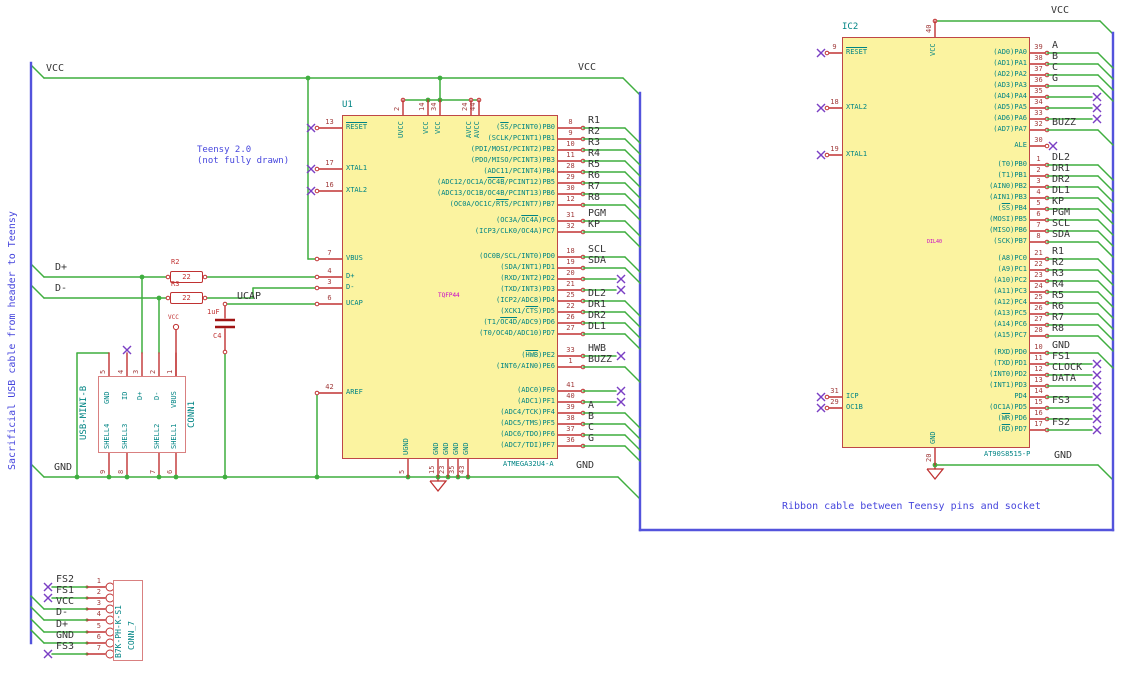 The image size is (1131, 690). What do you see at coordinates (347, 105) in the screenshot?
I see `u1-ref: U1` at bounding box center [347, 105].